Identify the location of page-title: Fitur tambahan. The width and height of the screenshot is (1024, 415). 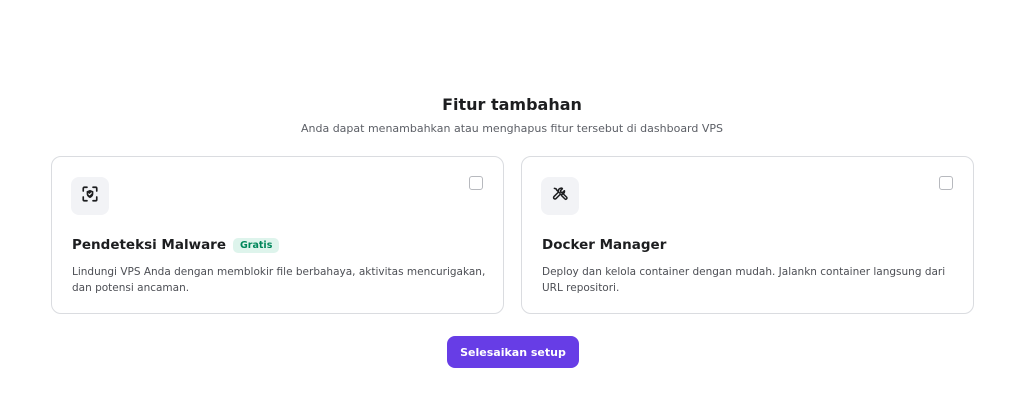
(512, 104).